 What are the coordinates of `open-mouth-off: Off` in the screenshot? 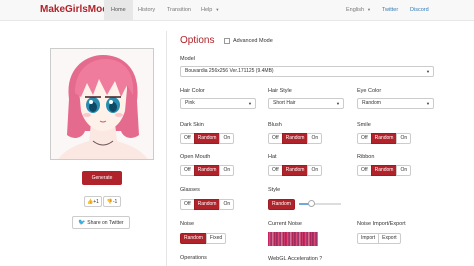 It's located at (187, 170).